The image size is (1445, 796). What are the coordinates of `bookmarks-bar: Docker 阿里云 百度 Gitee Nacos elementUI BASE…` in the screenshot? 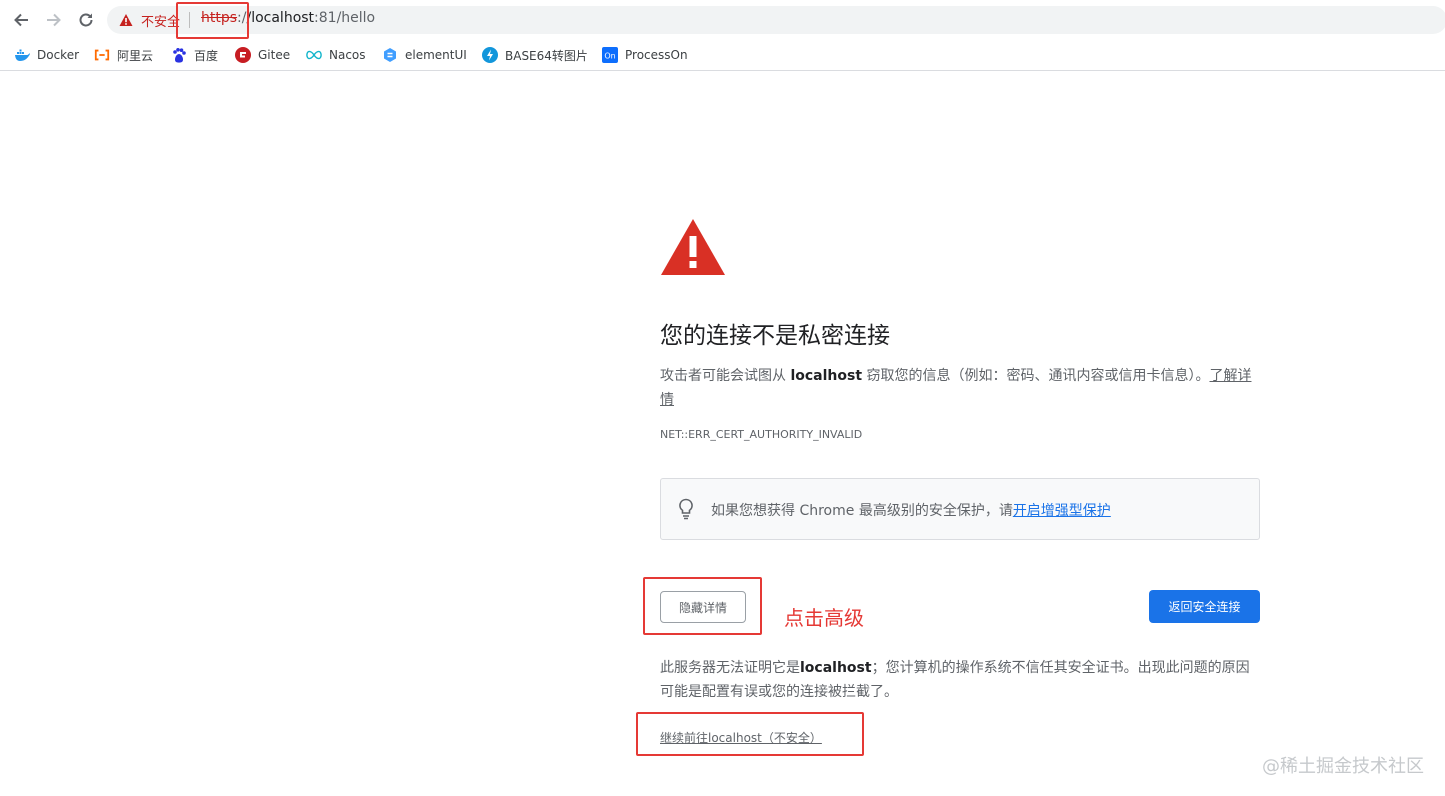 It's located at (722, 55).